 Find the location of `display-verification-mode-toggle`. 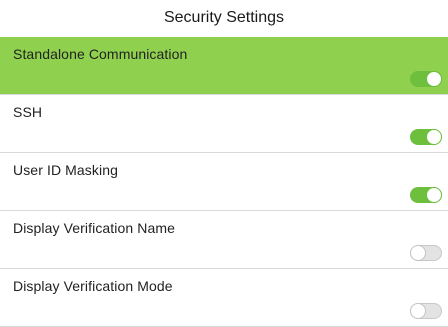

display-verification-mode-toggle is located at coordinates (426, 311).